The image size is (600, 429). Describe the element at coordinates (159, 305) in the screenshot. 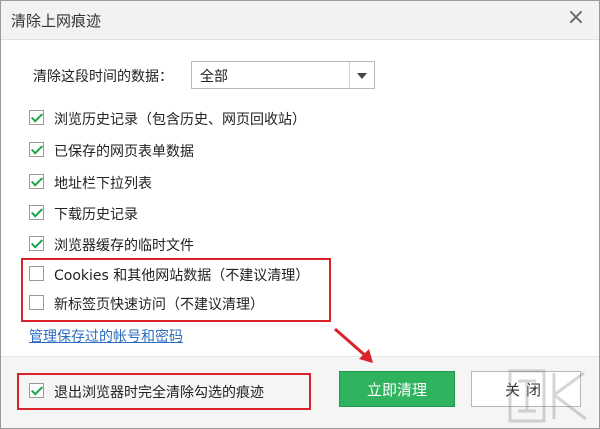

I see `option-label: 新标签页快速访问（不建议清理）` at that location.